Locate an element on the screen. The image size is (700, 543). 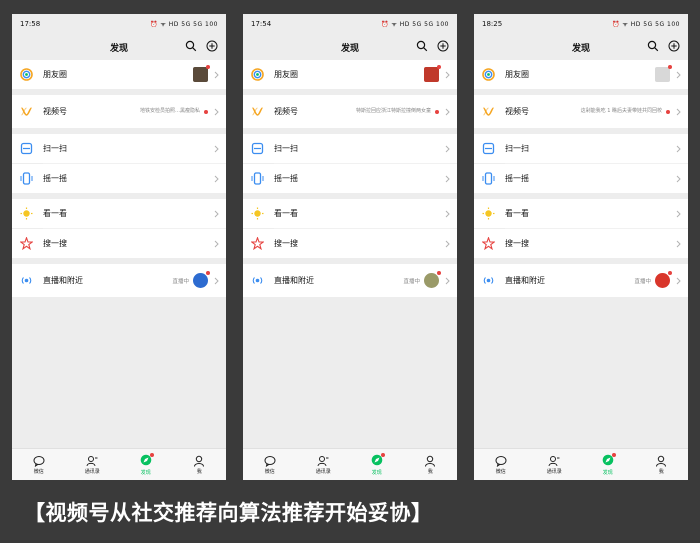
search-feature-icon is located at coordinates (26, 243).